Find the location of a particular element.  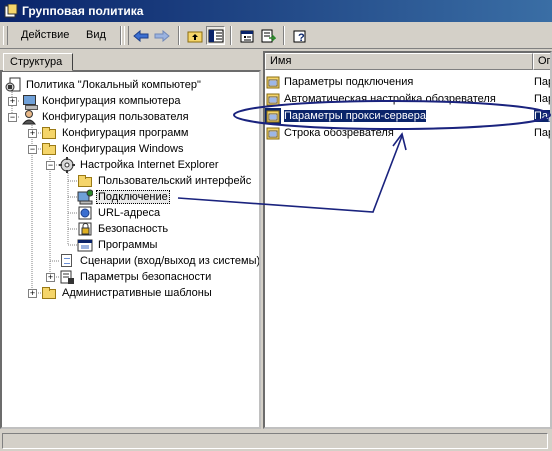

properties-icon is located at coordinates (246, 35).